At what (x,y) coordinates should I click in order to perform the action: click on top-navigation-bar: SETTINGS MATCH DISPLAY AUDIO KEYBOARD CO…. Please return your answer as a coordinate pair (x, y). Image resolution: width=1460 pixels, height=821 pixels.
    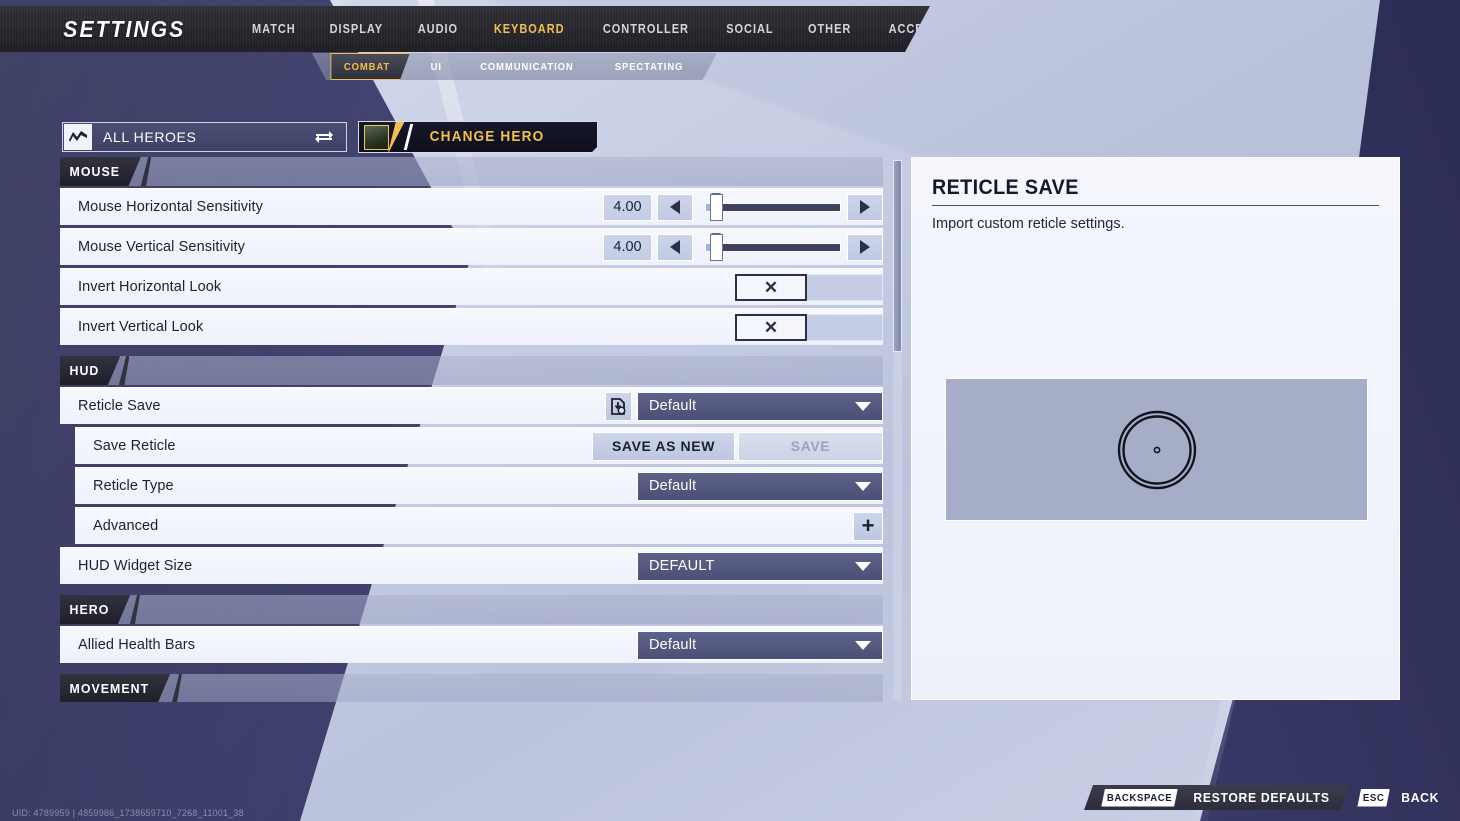
    Looking at the image, I should click on (465, 29).